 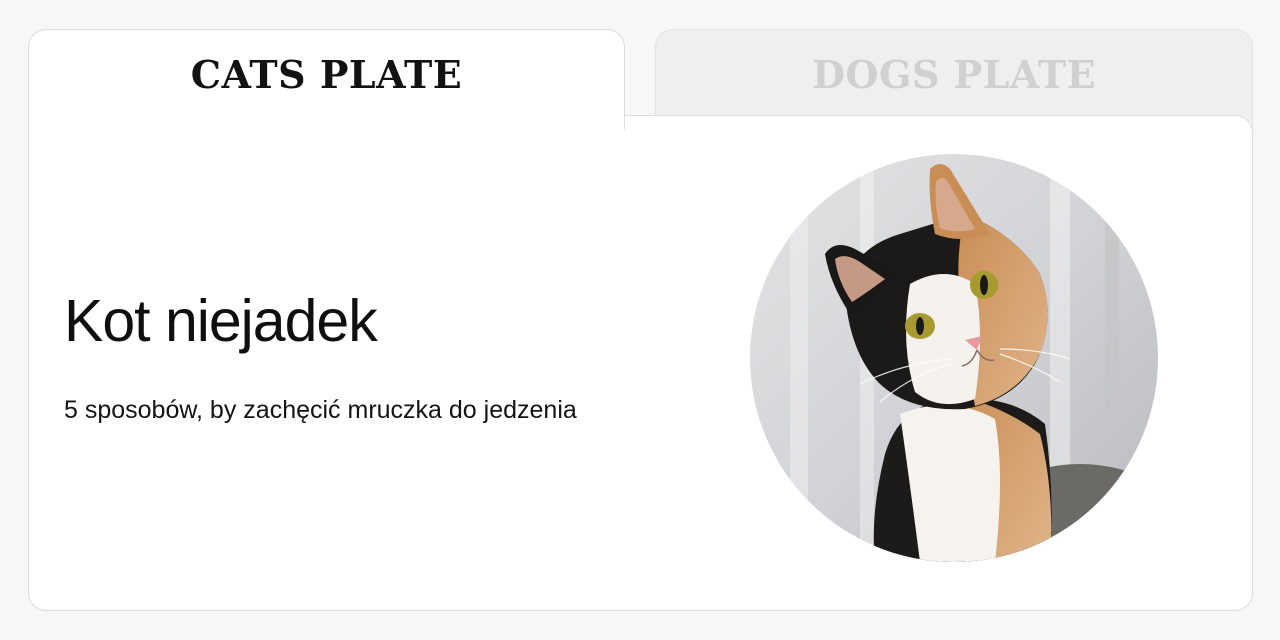 I want to click on active-tab-connector, so click(x=326, y=115).